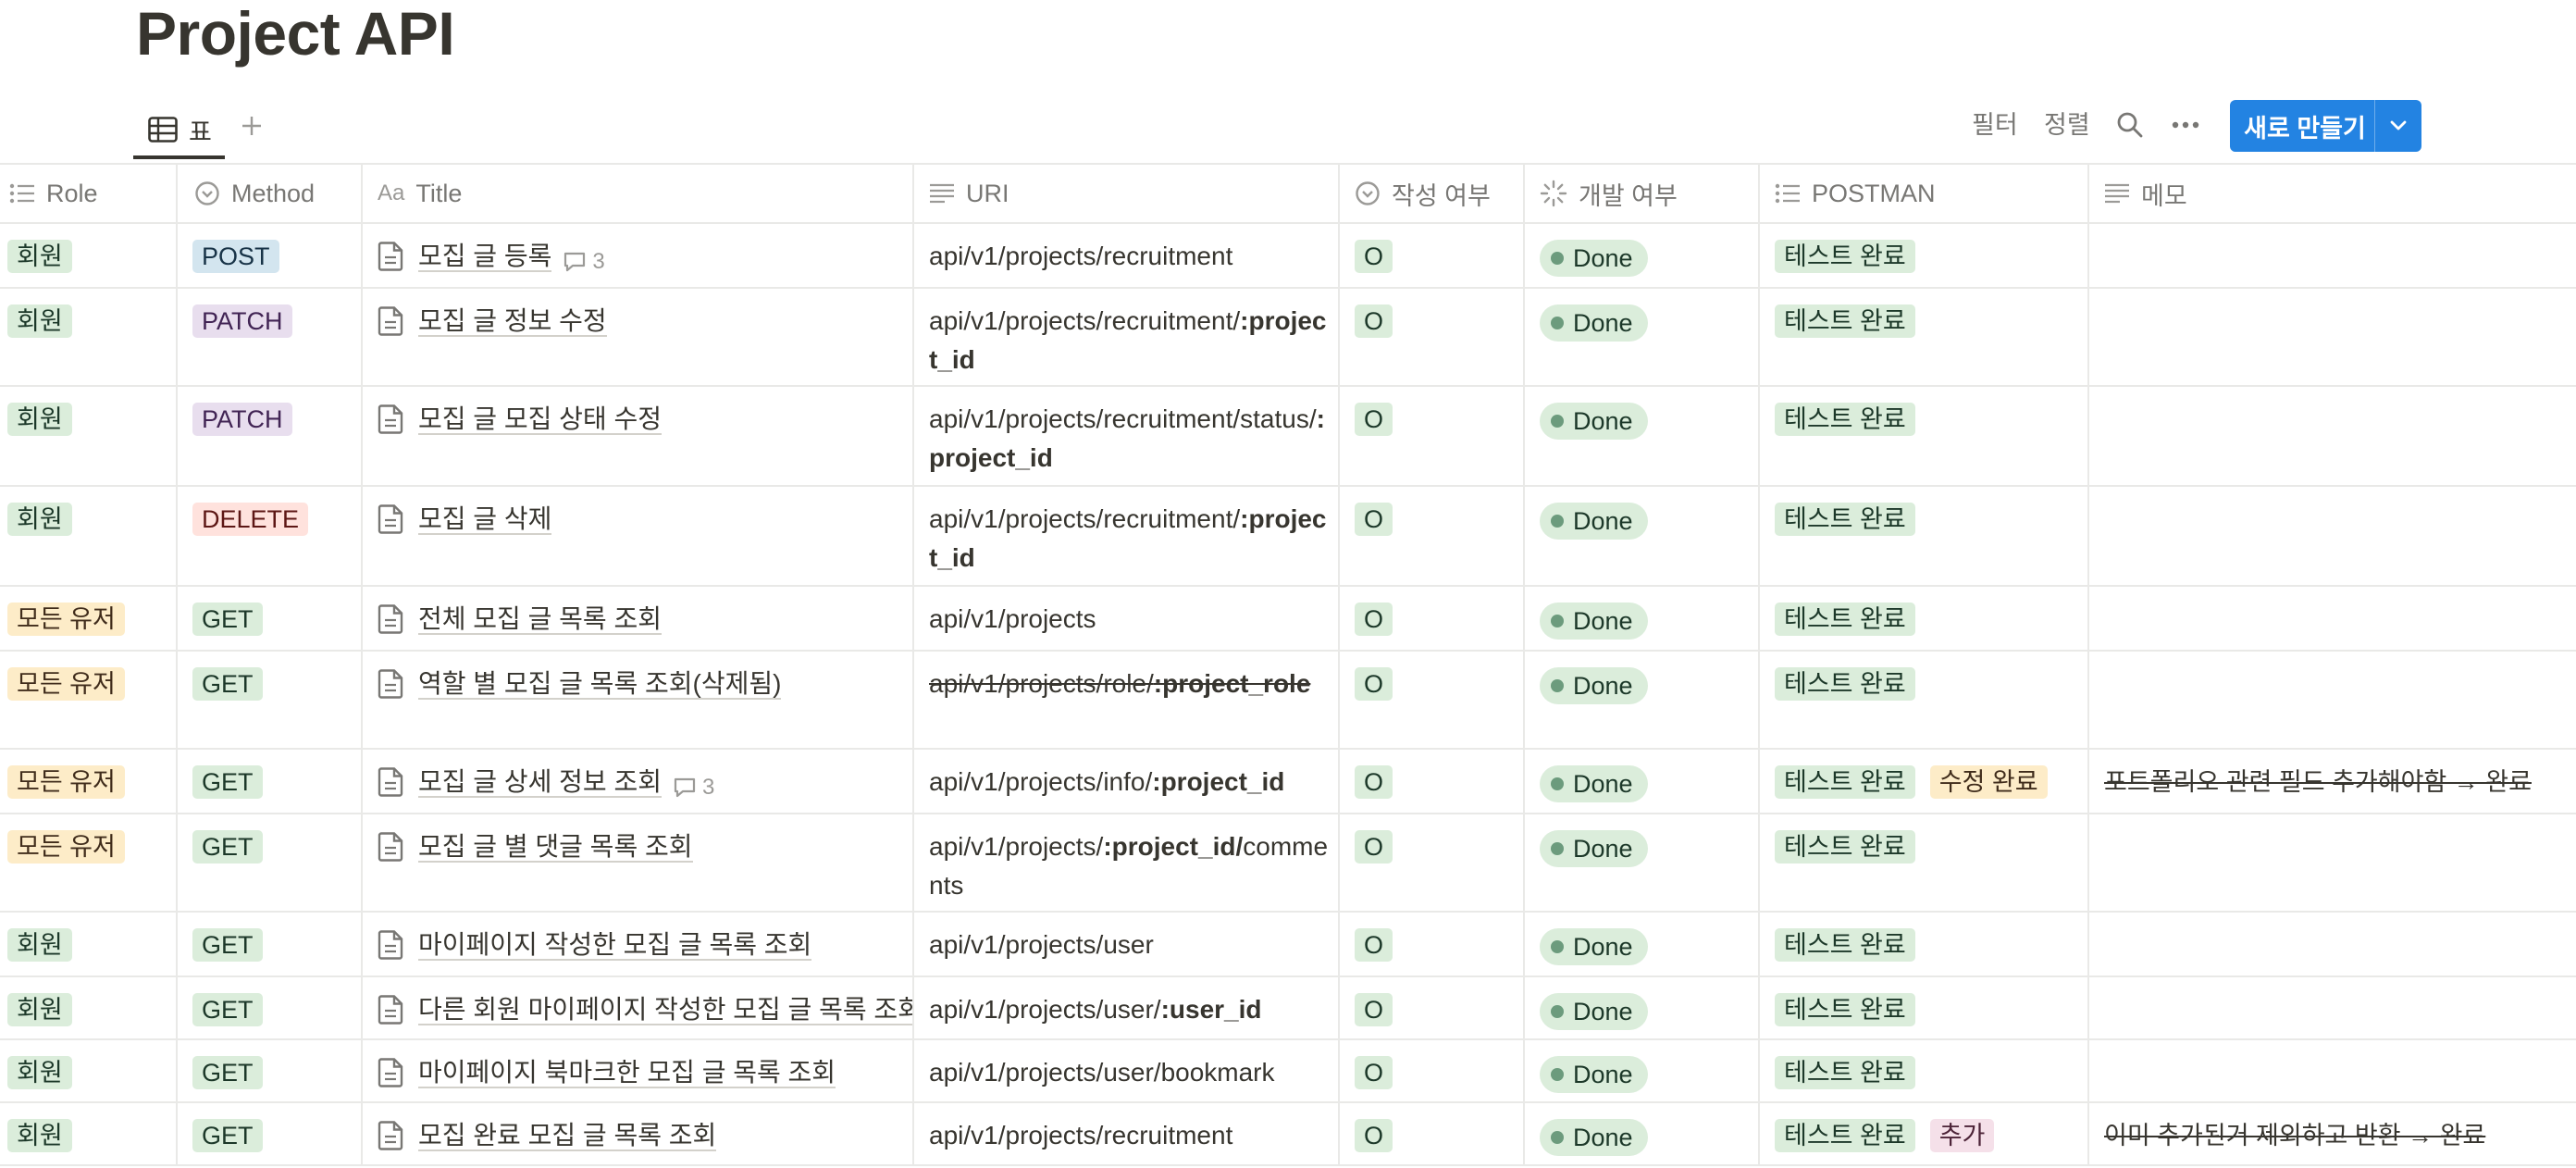  I want to click on cell-title: 전체 모집 글 목록 조회, so click(638, 618).